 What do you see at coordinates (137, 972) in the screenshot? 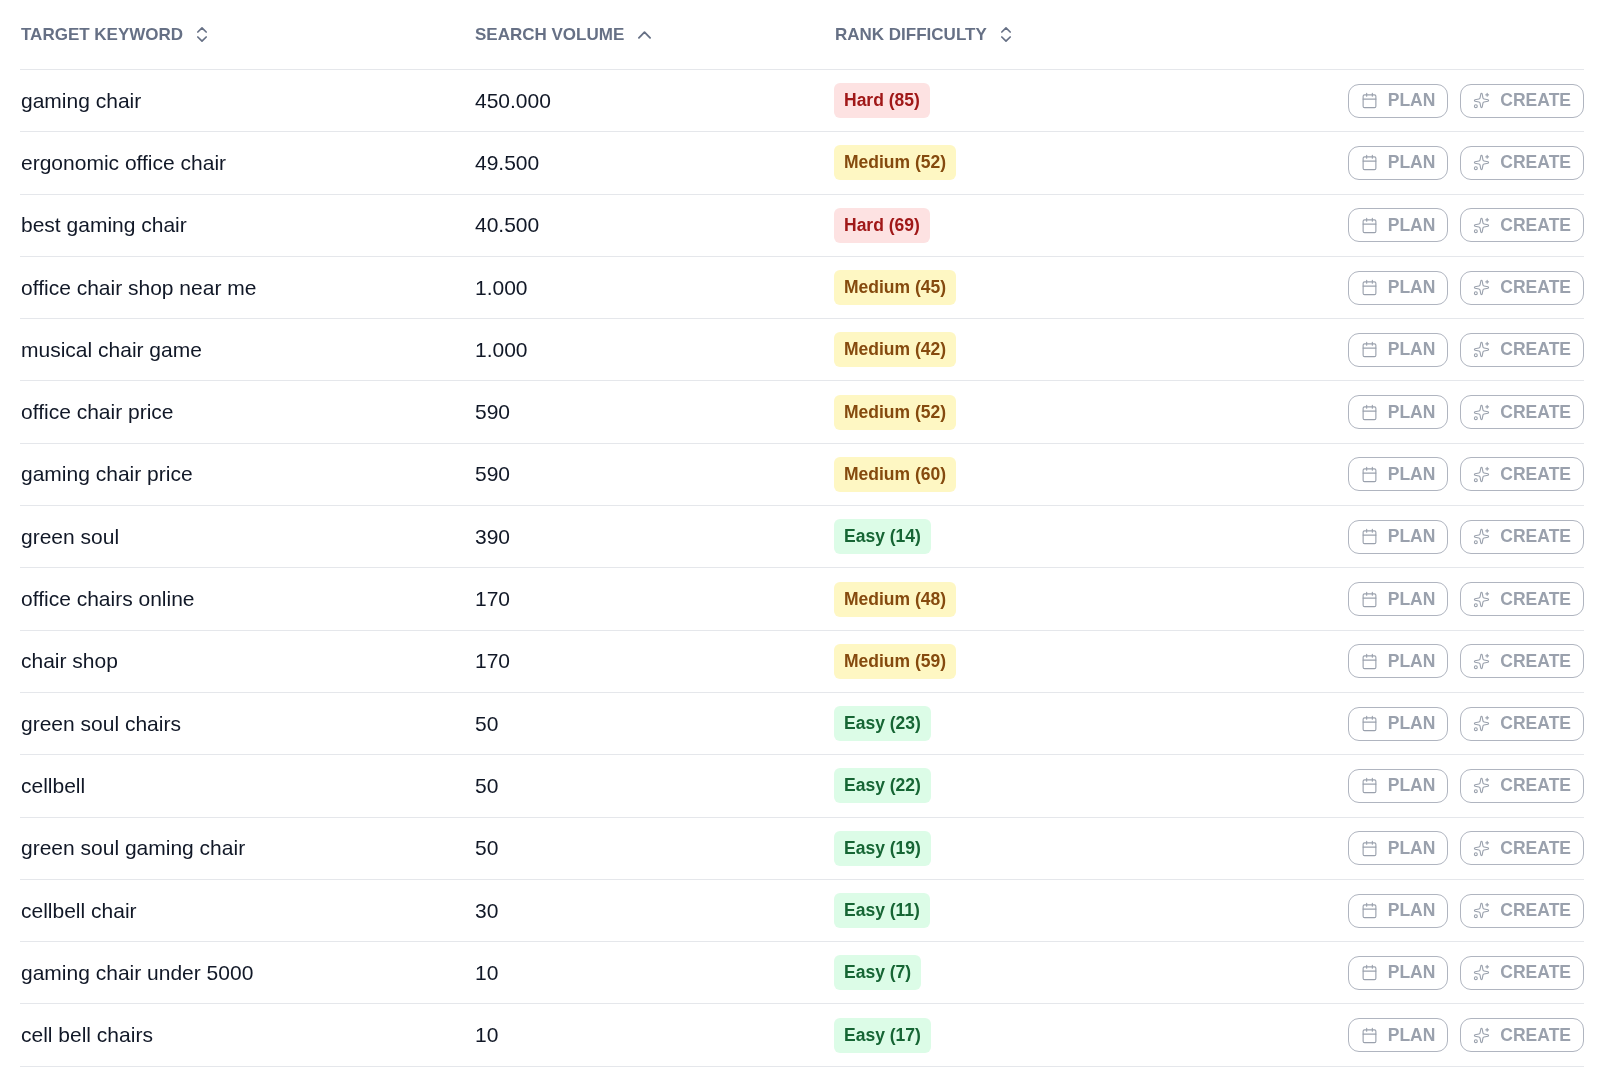
I see `keyword-cell: gaming chair under 5000` at bounding box center [137, 972].